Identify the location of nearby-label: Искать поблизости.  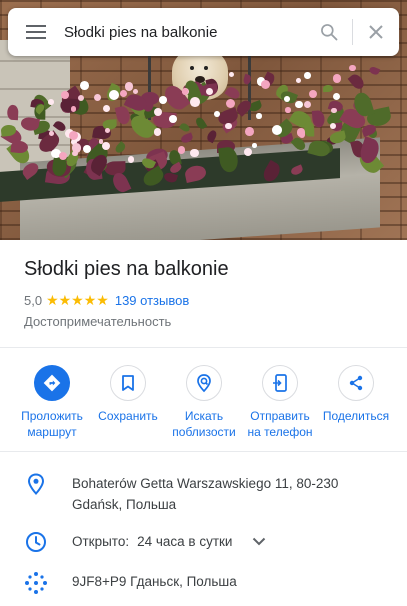
(204, 424).